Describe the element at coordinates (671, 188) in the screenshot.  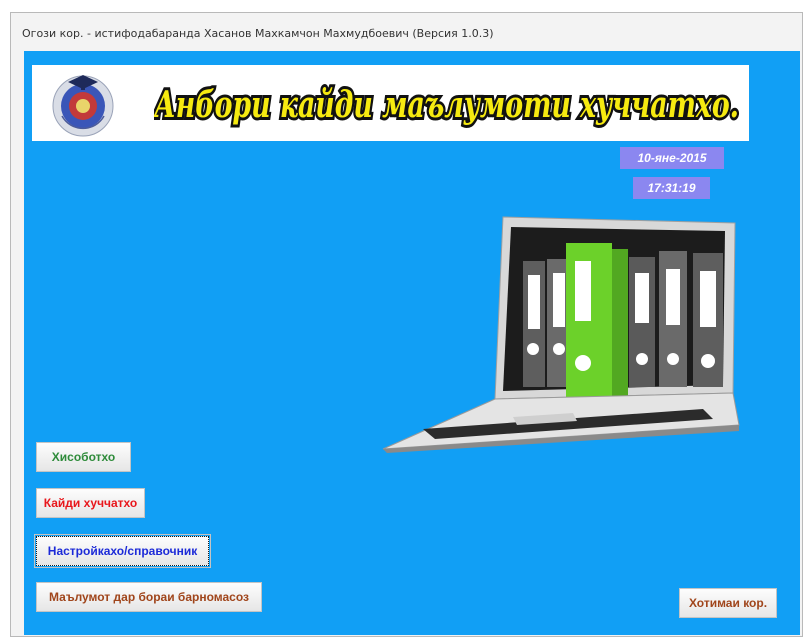
I see `time-display: 17:31:19` at that location.